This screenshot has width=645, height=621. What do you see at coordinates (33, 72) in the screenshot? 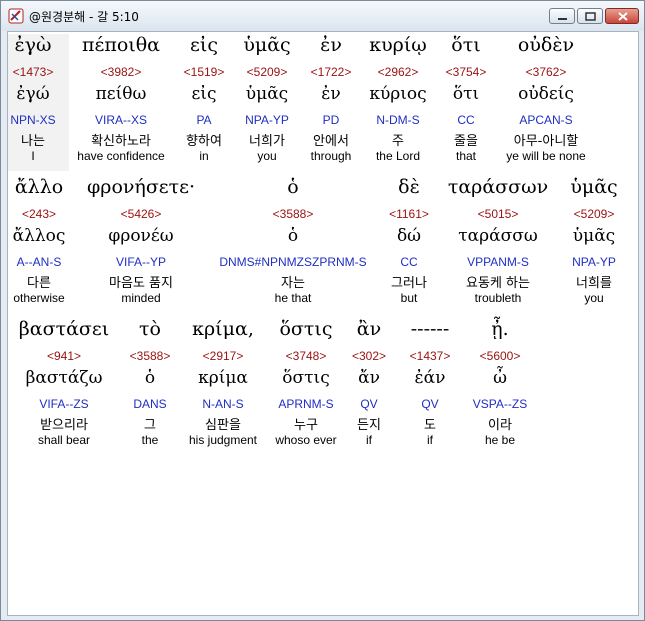
I see `strong-number: <1473>` at bounding box center [33, 72].